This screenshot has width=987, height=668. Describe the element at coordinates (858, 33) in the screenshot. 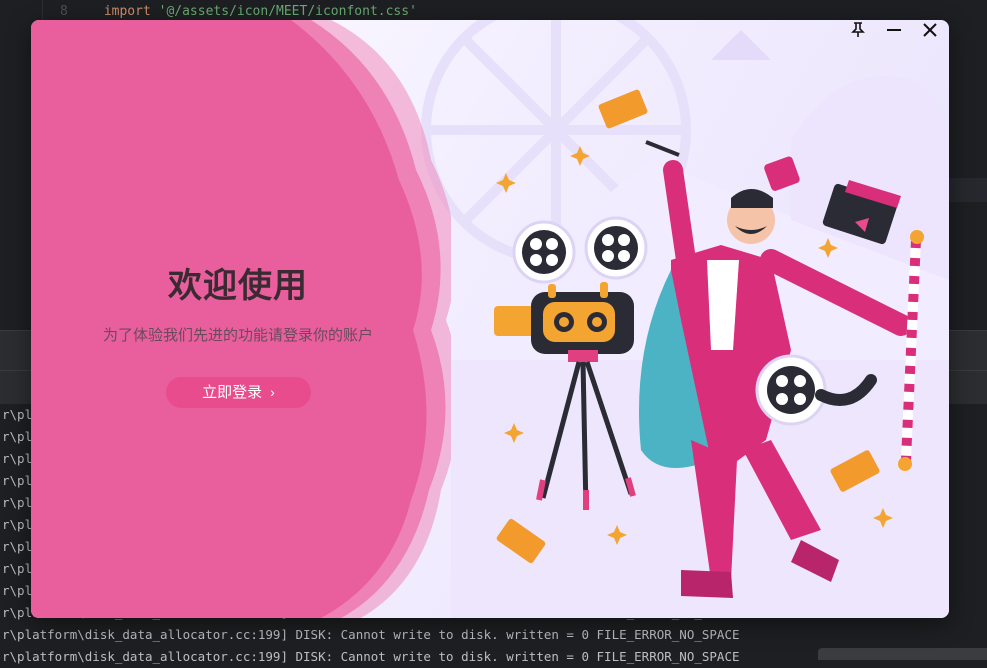

I see `pin-icon` at that location.